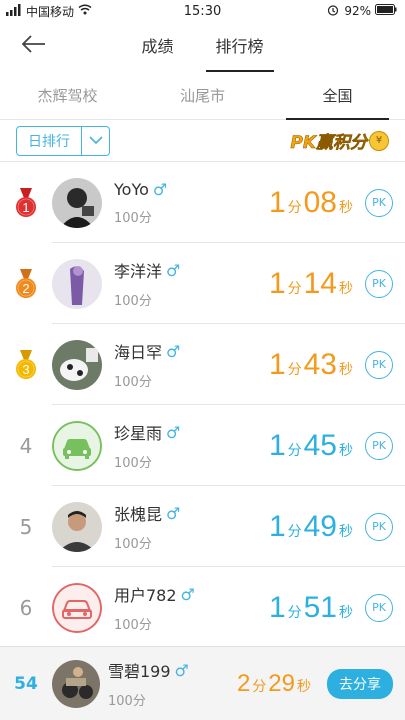  What do you see at coordinates (202, 11) in the screenshot?
I see `status-bar: 中国移动 15:30 92%` at bounding box center [202, 11].